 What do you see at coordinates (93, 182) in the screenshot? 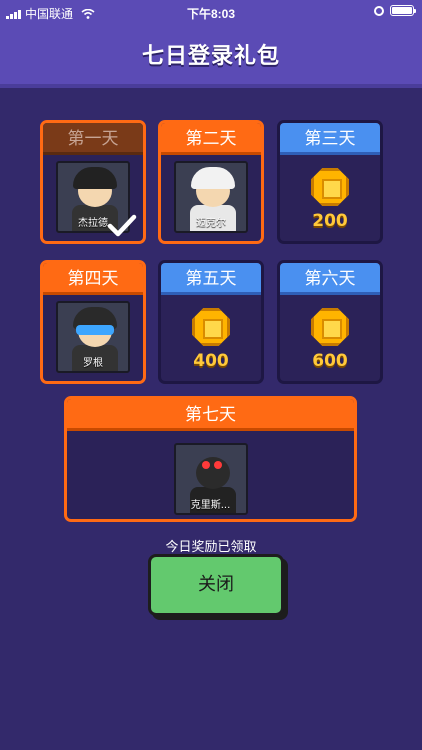
I see `day-card-1: 第一天 杰拉德` at bounding box center [93, 182].